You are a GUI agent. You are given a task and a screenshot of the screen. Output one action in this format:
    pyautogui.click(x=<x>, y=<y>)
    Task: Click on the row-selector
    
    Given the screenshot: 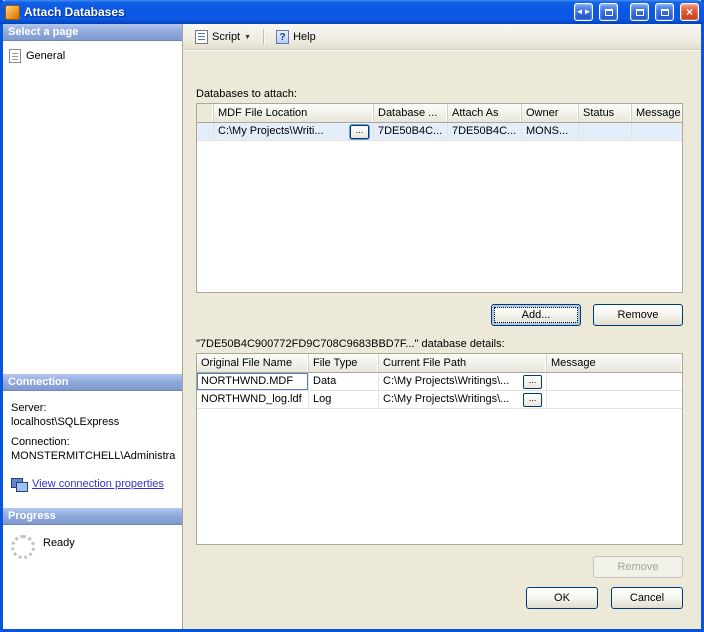 What is the action you would take?
    pyautogui.click(x=205, y=131)
    